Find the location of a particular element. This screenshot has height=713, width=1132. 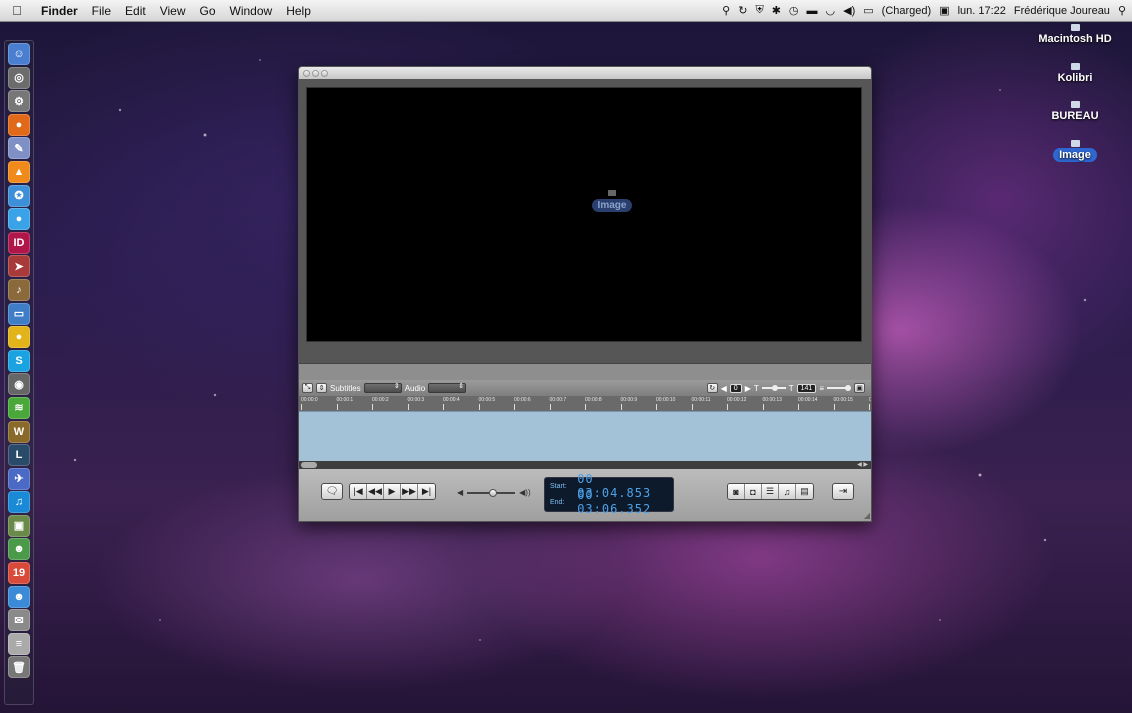

scroll-arrows-icon: ◀ ▶ is located at coordinates (862, 464).